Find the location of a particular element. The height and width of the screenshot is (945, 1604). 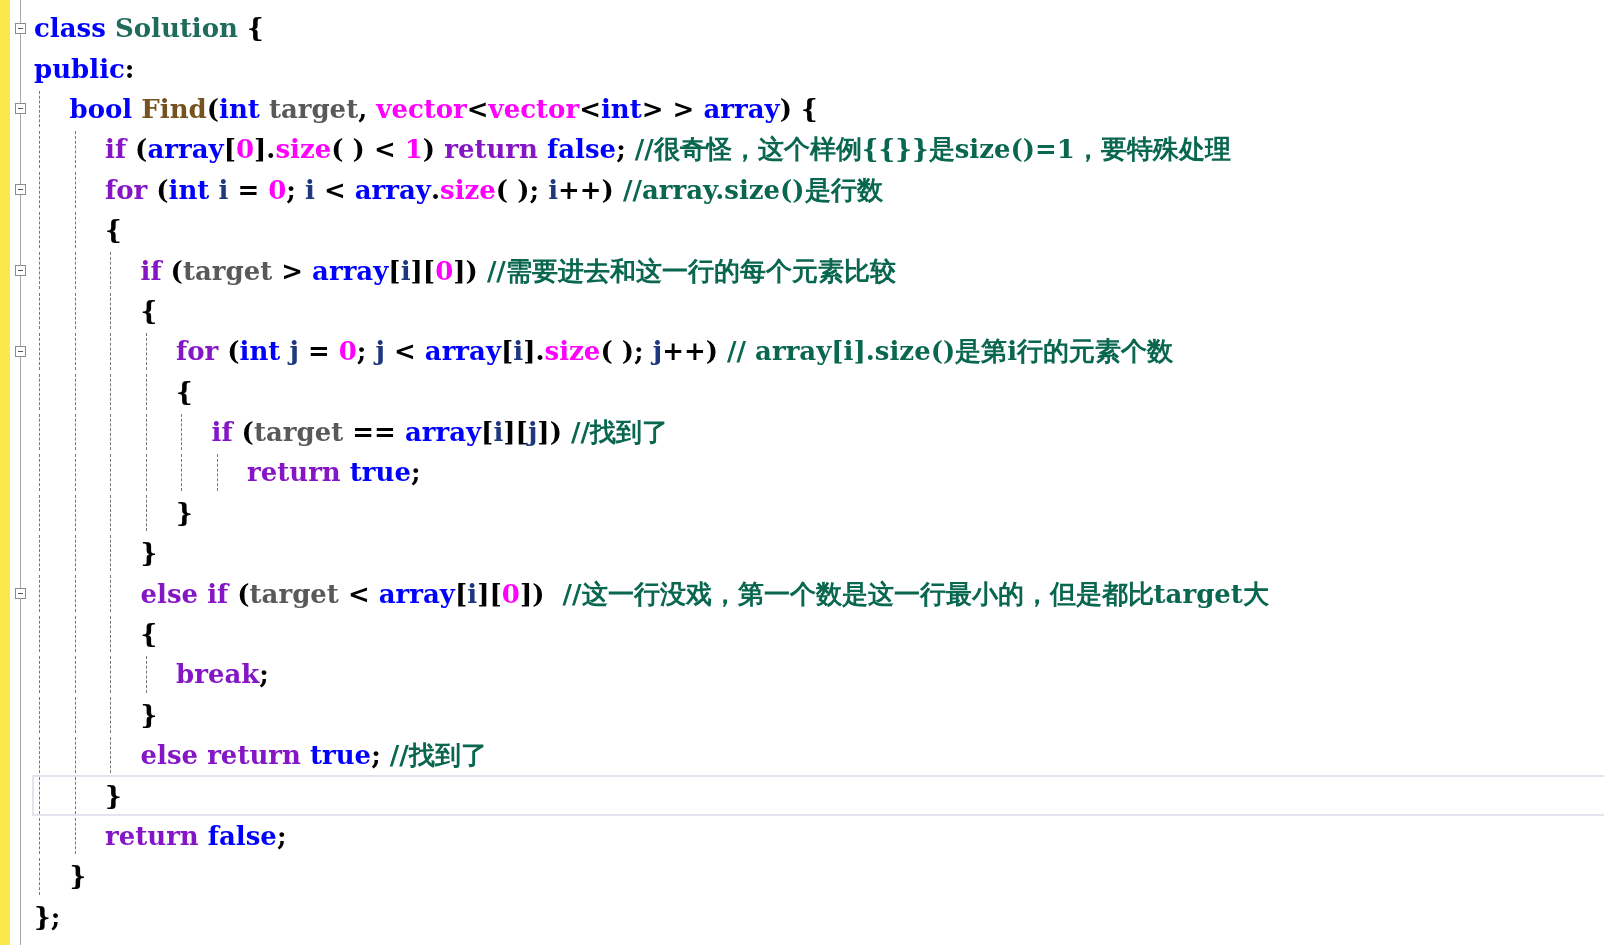

code-line: if (target == array[i][j]) //找到了 is located at coordinates (818, 432).